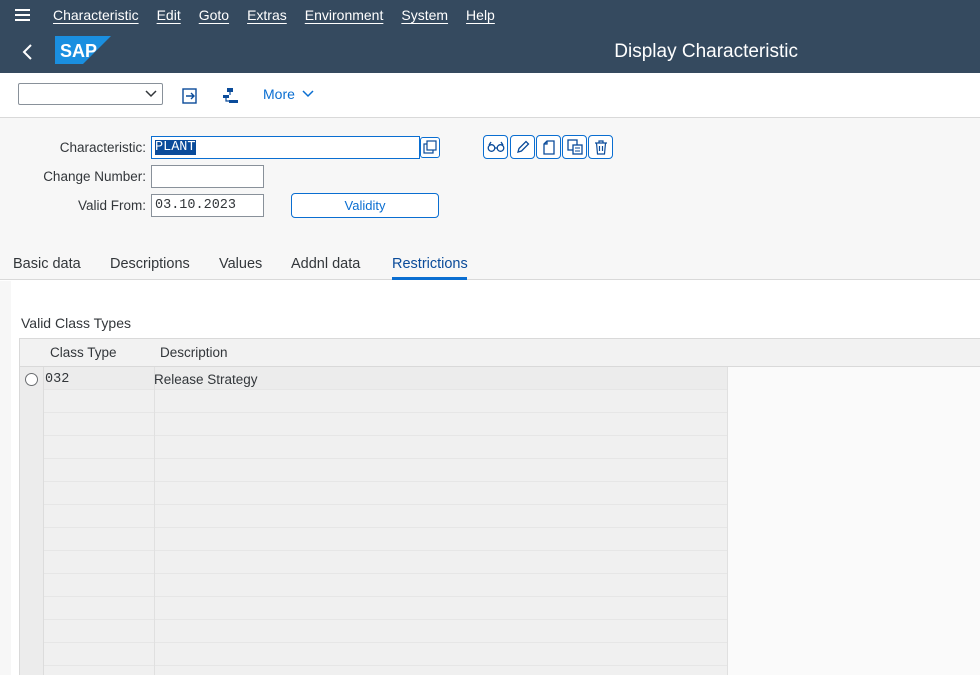 The image size is (980, 675). I want to click on exit-icon, so click(190, 96).